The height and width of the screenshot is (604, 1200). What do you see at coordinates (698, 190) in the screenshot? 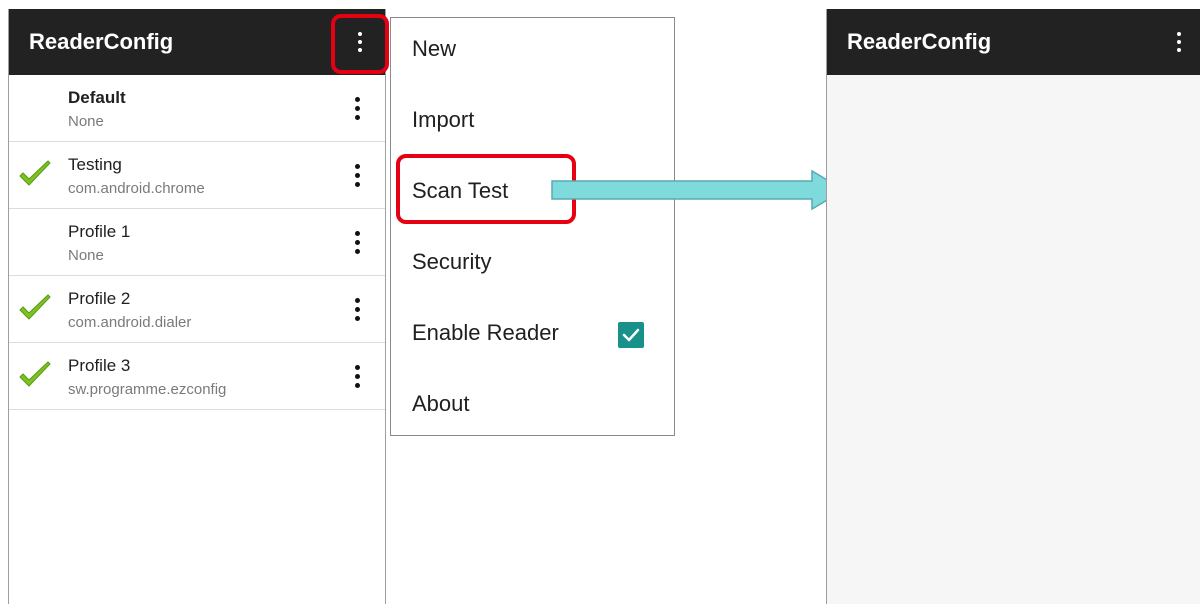
I see `arrow-right-icon` at bounding box center [698, 190].